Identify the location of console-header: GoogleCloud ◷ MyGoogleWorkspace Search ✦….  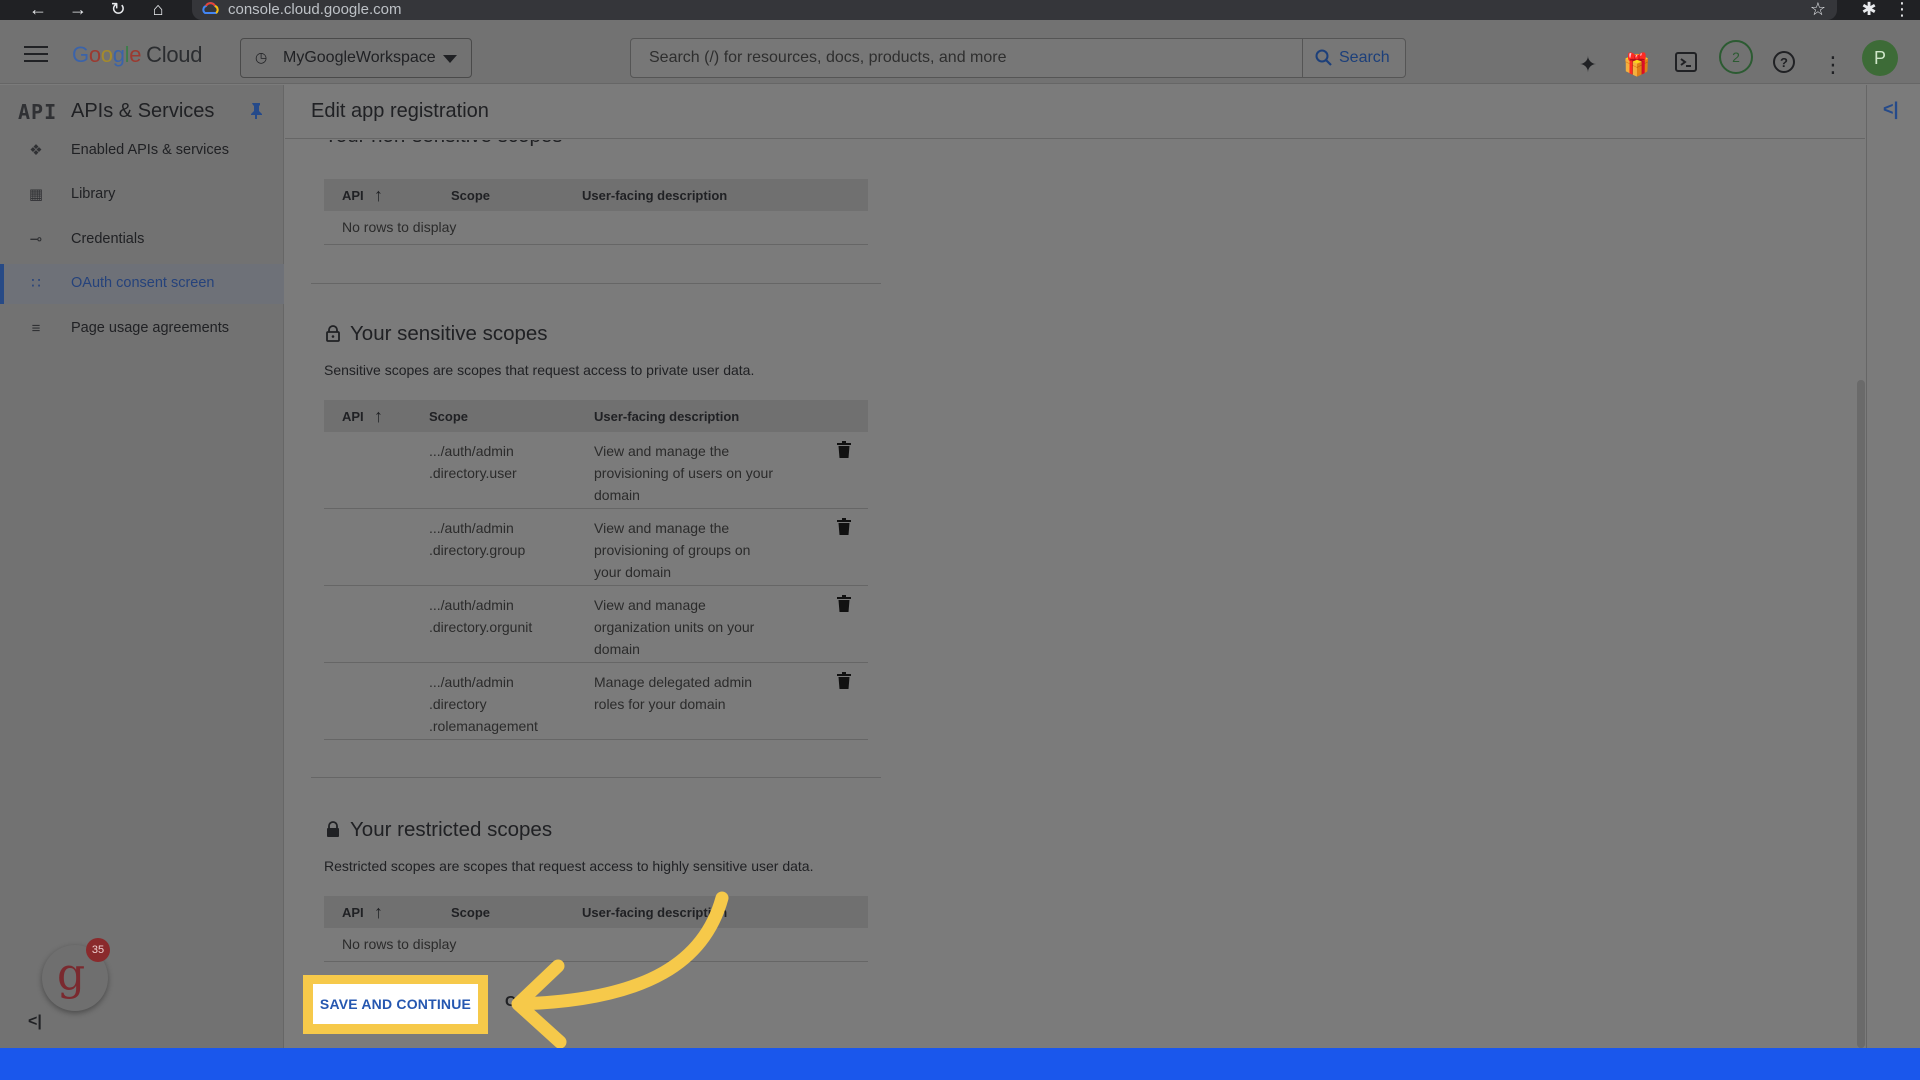
(960, 52).